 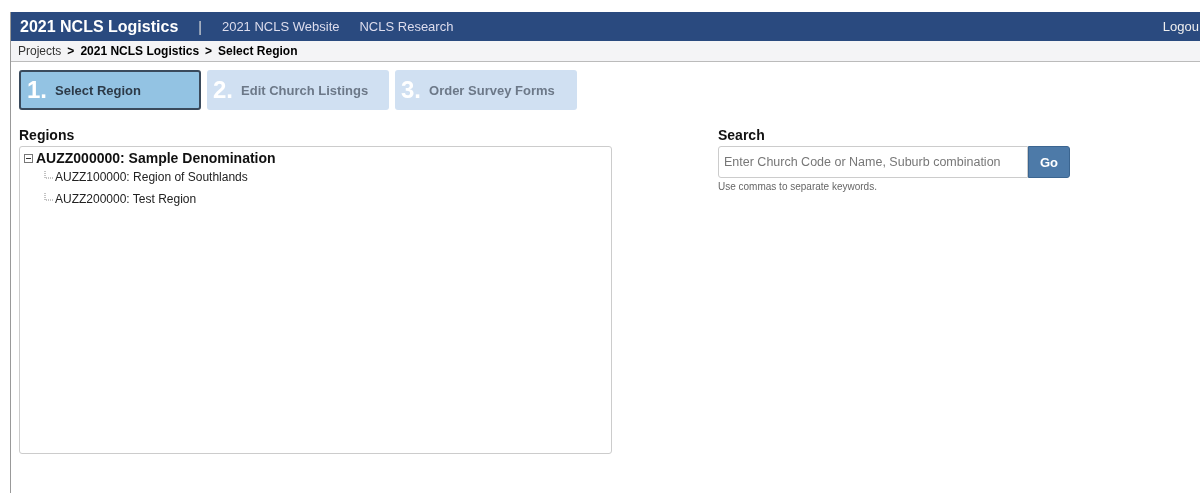 What do you see at coordinates (40, 51) in the screenshot?
I see `breadcrumb-item: Projects` at bounding box center [40, 51].